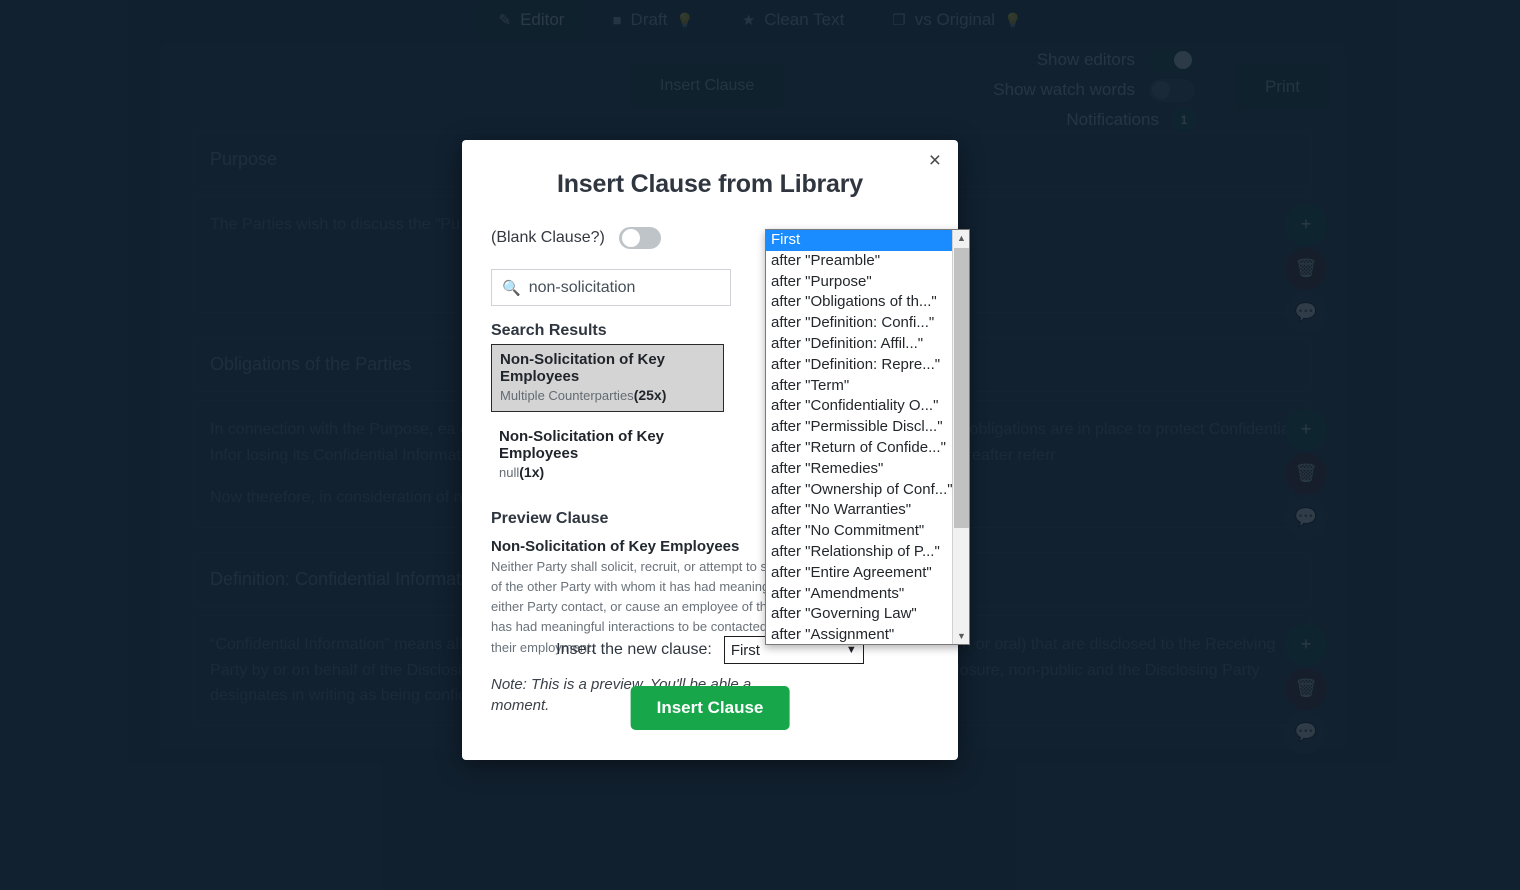 The height and width of the screenshot is (890, 1520). What do you see at coordinates (859, 386) in the screenshot?
I see `dropdown-option: after "Term"` at bounding box center [859, 386].